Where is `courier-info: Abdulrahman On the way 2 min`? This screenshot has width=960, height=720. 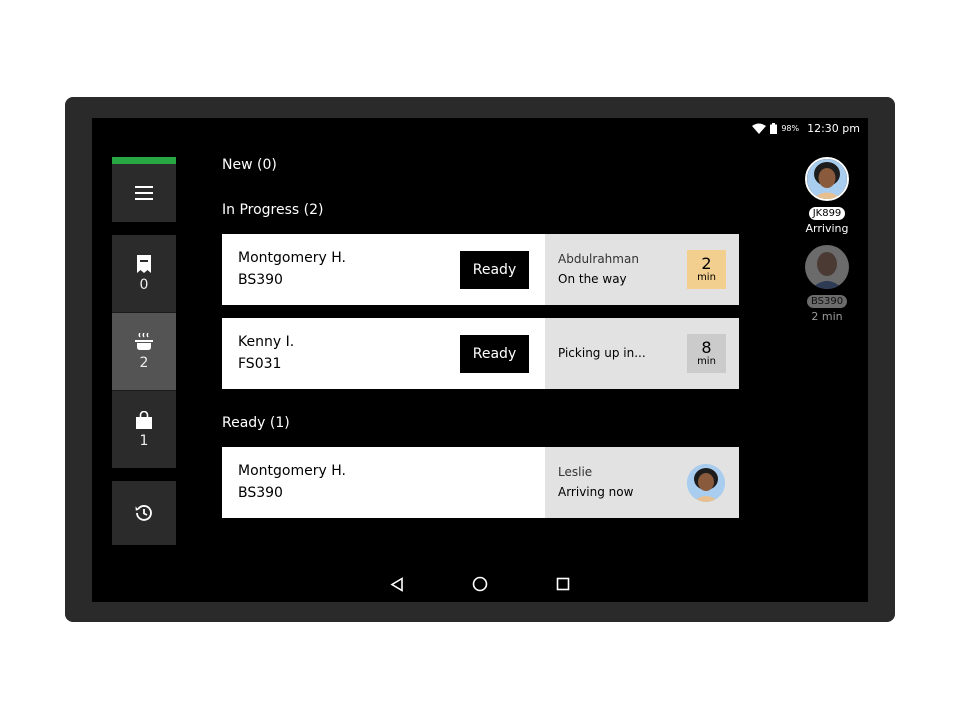 courier-info: Abdulrahman On the way 2 min is located at coordinates (642, 269).